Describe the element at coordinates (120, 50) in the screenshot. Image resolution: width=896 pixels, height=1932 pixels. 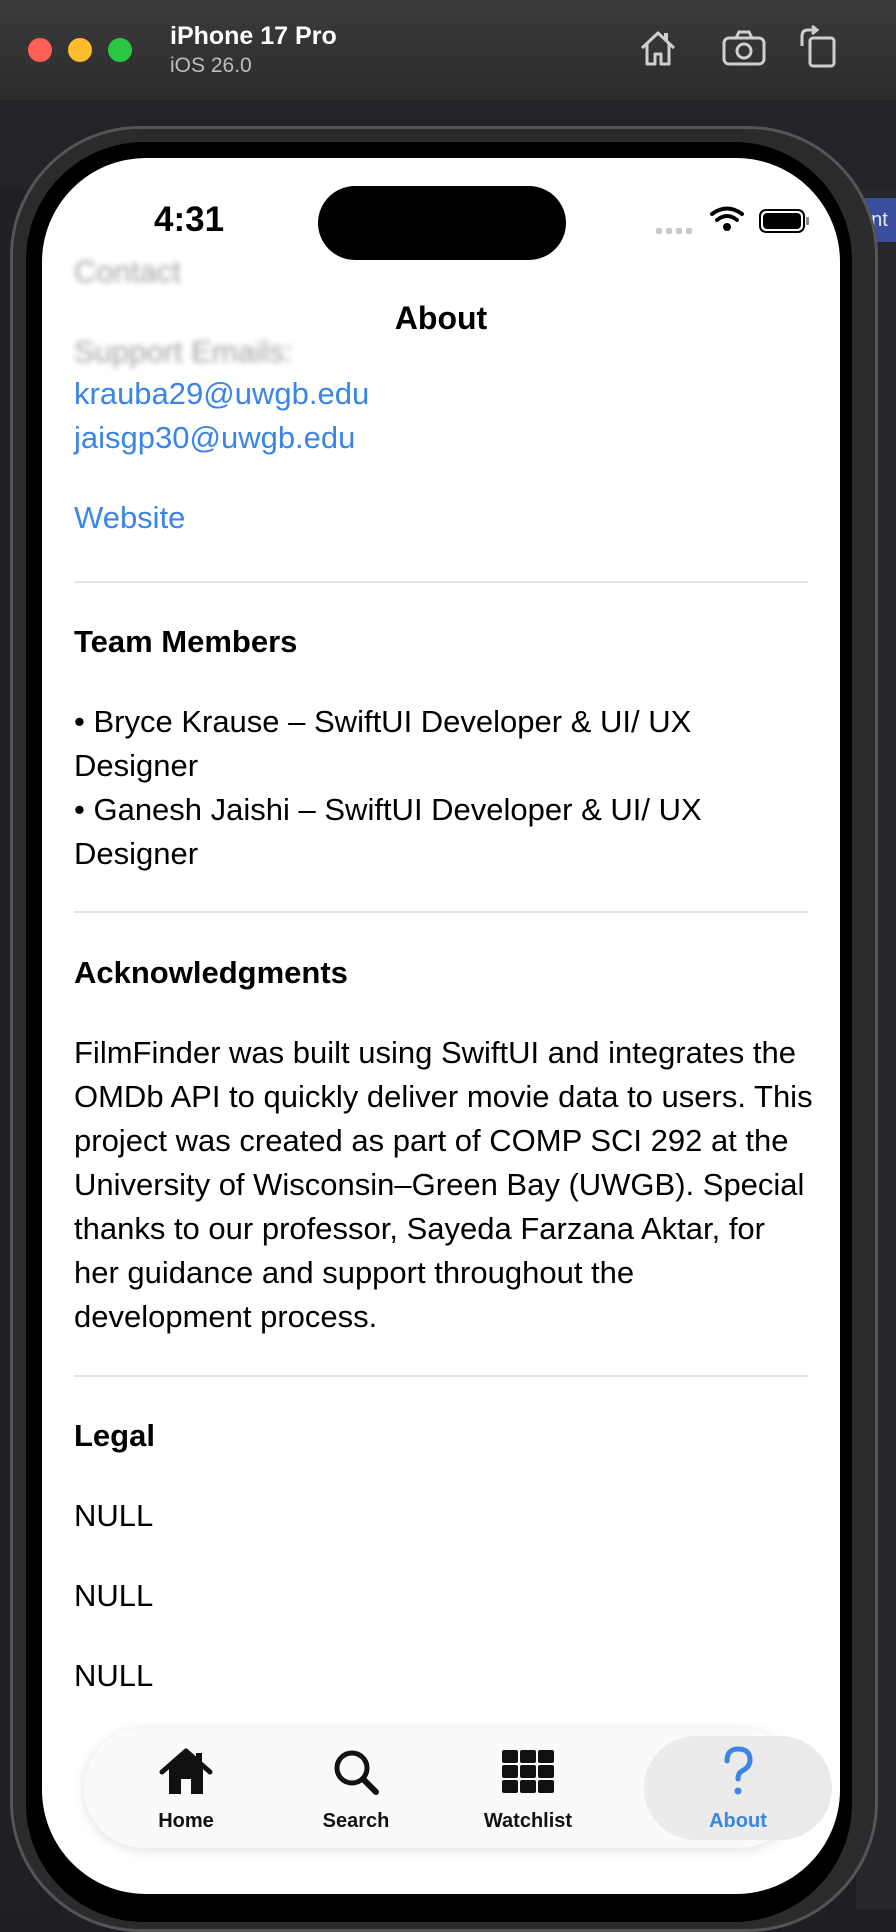
I see `zoom-window-button` at that location.